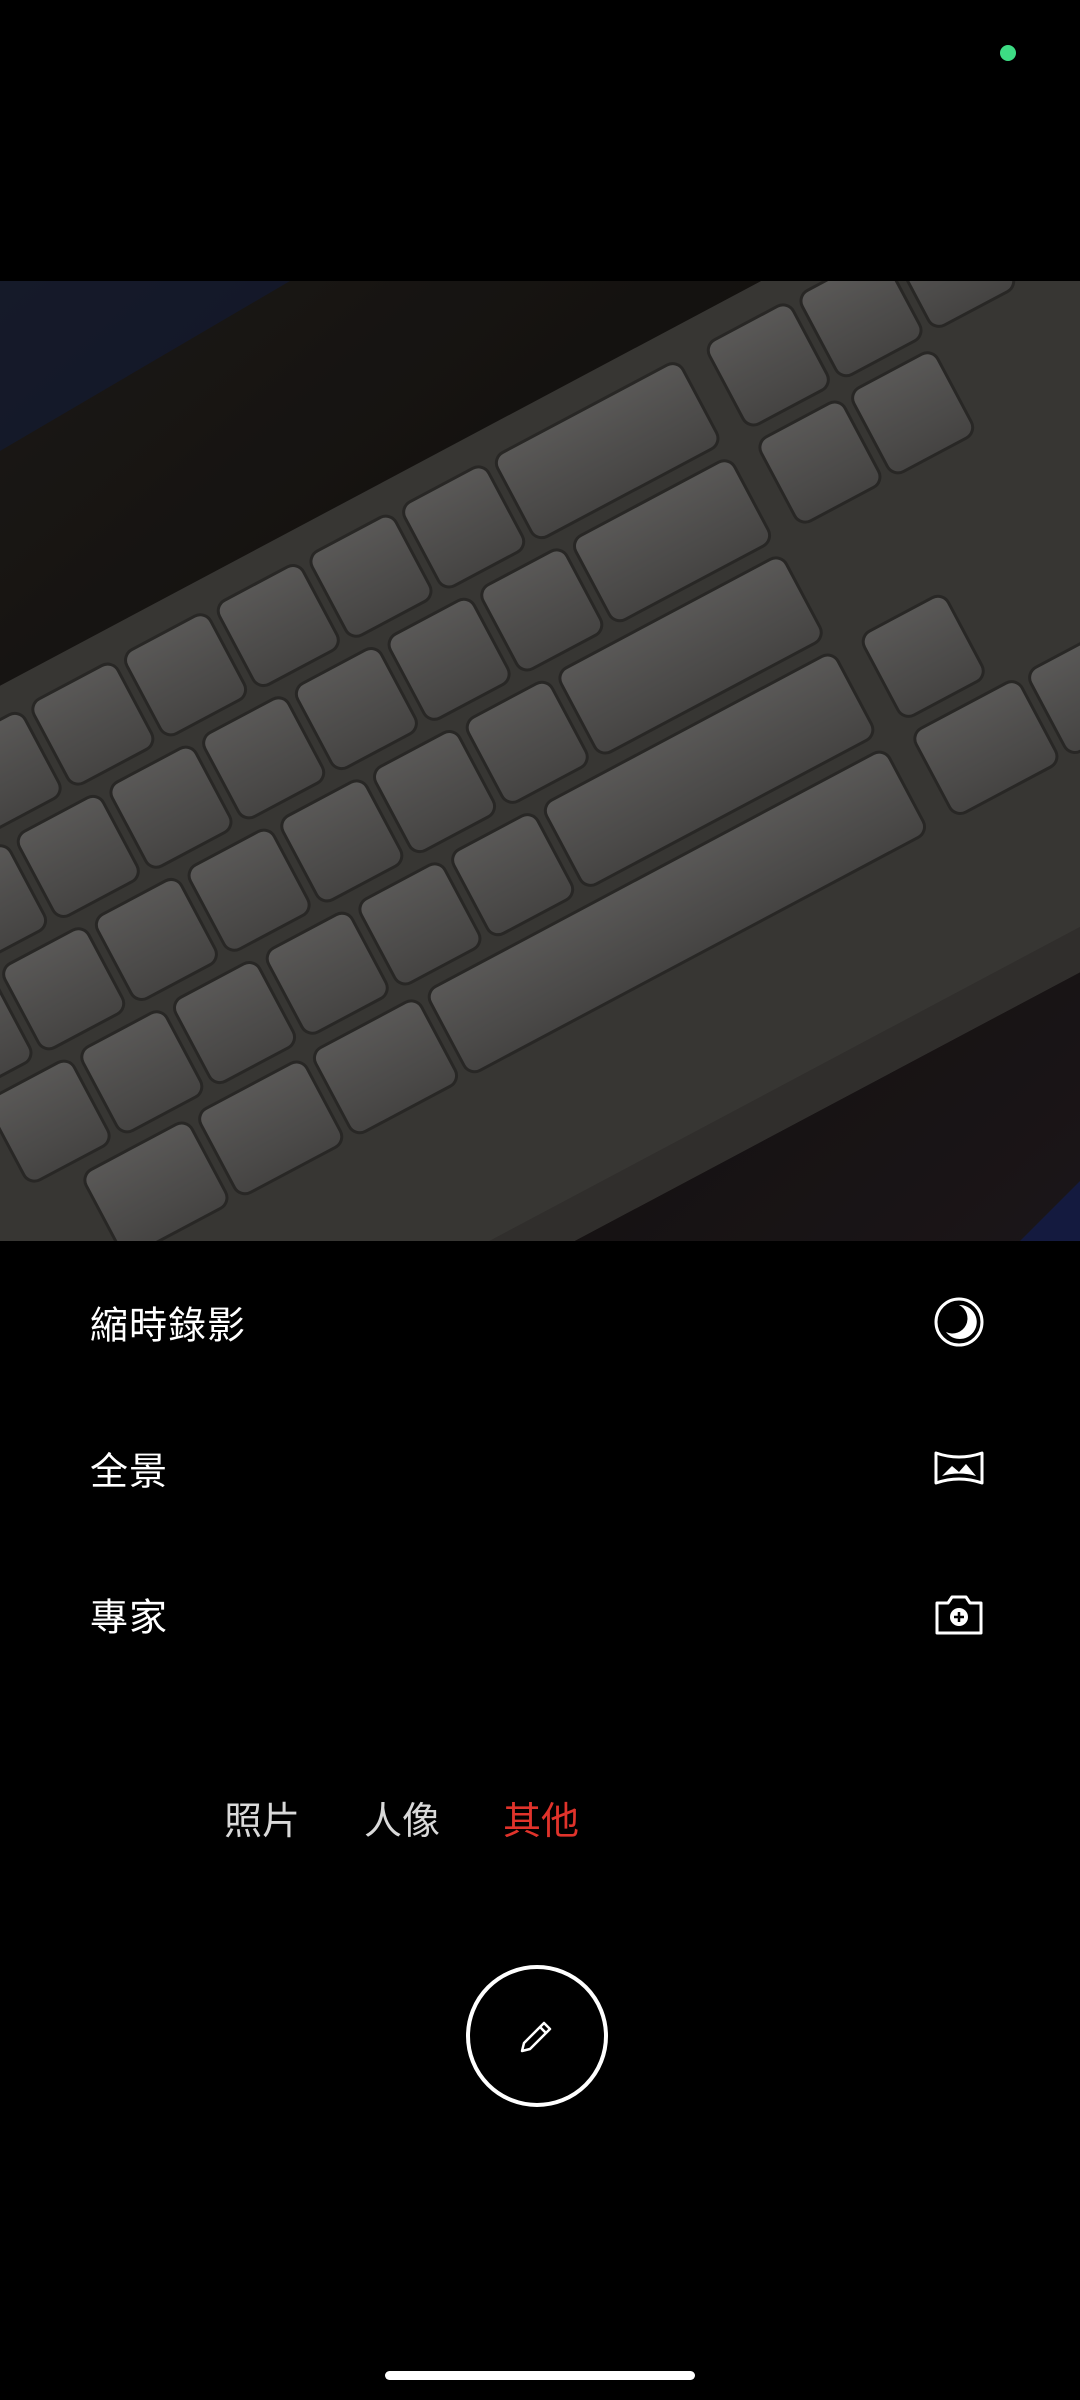 This screenshot has width=1080, height=2400. I want to click on mode-tabs: 照片 人像 其他, so click(540, 1820).